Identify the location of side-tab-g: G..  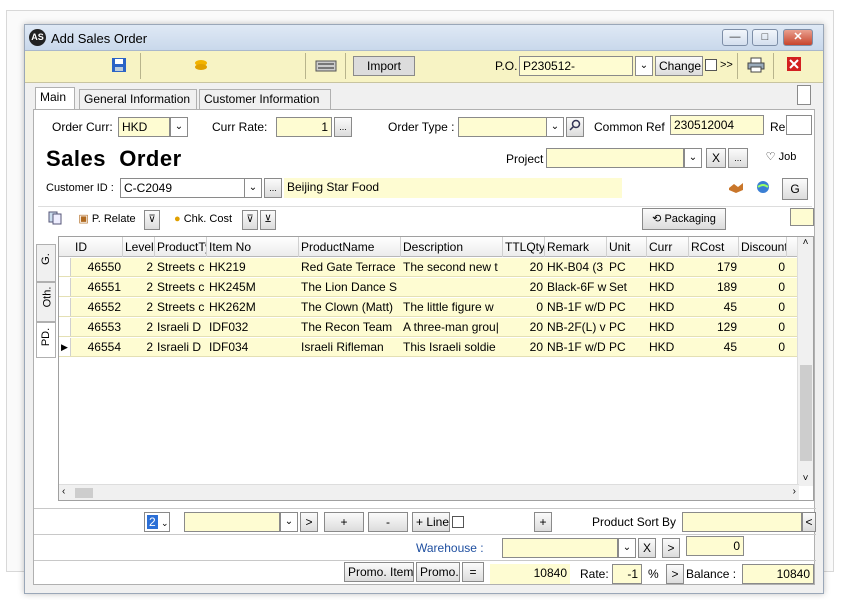
(46, 263).